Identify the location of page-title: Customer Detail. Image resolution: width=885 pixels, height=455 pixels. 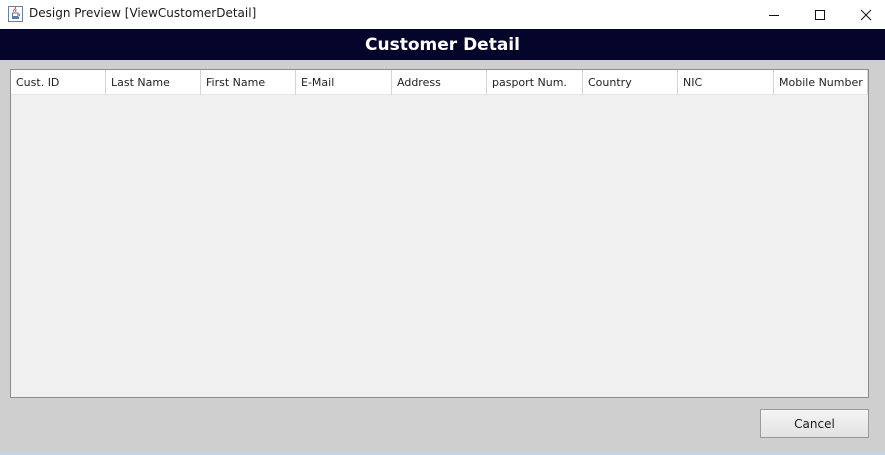
(442, 44).